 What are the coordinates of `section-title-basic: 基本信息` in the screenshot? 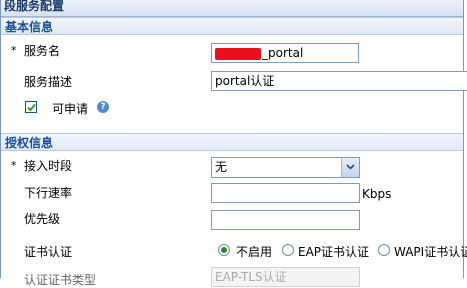 It's located at (29, 27).